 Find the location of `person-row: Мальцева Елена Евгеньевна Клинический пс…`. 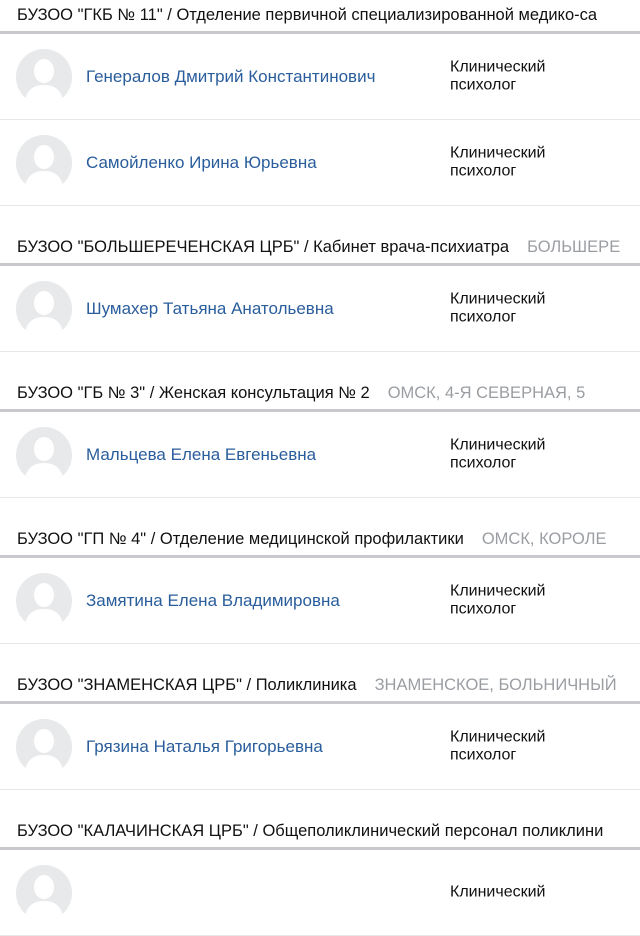

person-row: Мальцева Елена Евгеньевна Клинический пс… is located at coordinates (320, 455).